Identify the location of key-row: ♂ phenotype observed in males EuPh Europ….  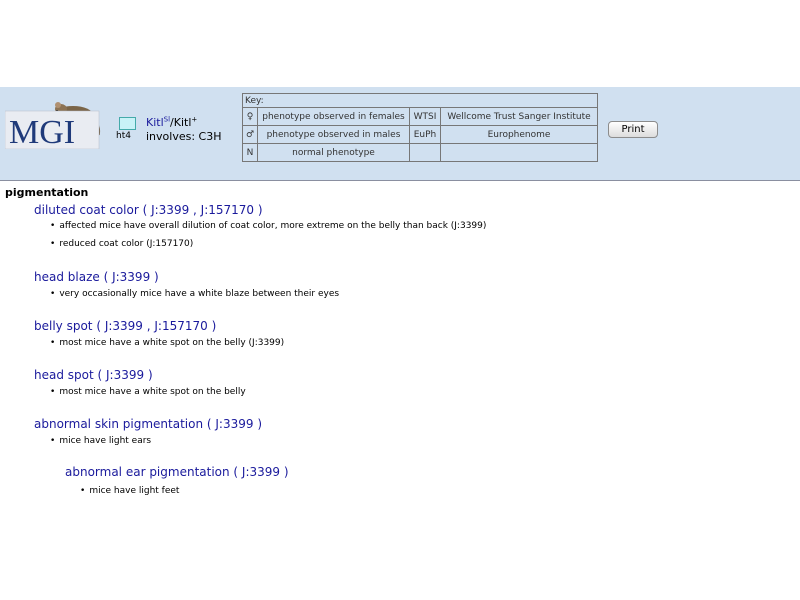
(420, 134).